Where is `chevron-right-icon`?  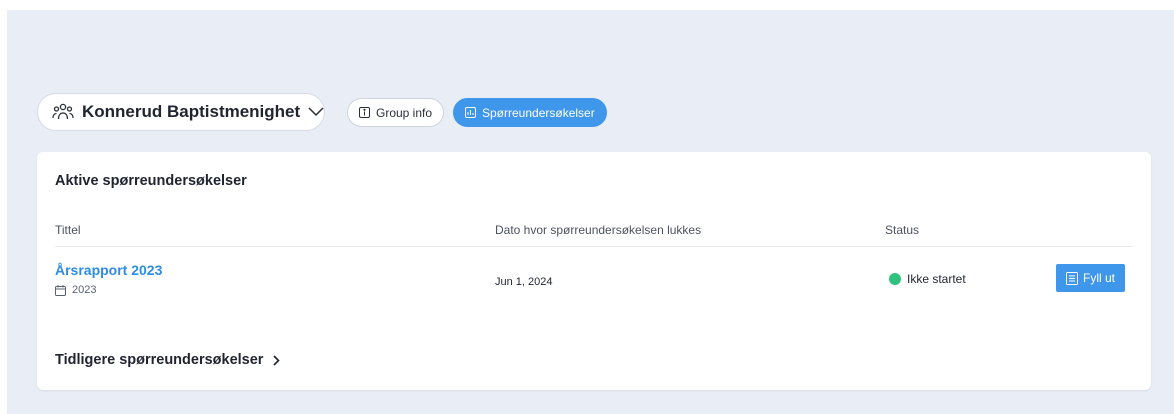
chevron-right-icon is located at coordinates (277, 360).